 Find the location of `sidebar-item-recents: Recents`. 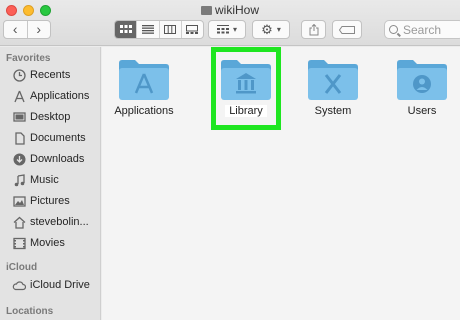

sidebar-item-recents: Recents is located at coordinates (56, 75).